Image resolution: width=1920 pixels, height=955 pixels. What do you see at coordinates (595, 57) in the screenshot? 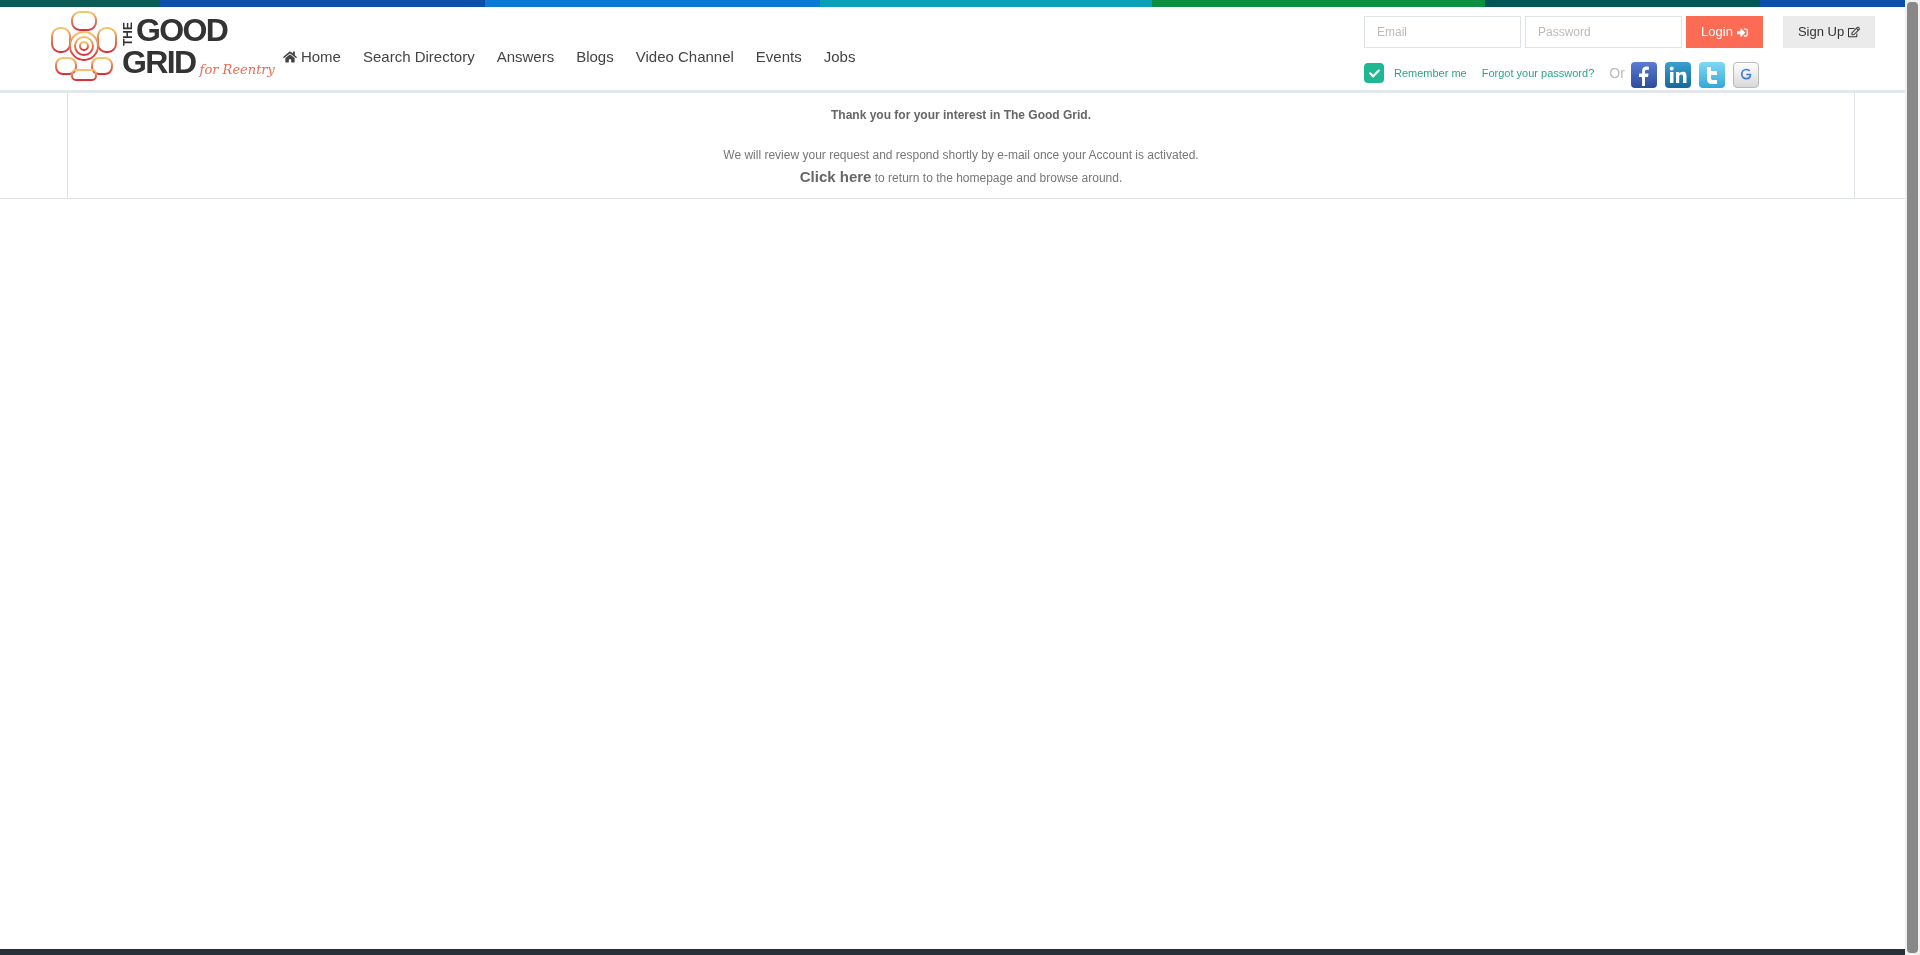
I see `nav-link: Blogs` at bounding box center [595, 57].